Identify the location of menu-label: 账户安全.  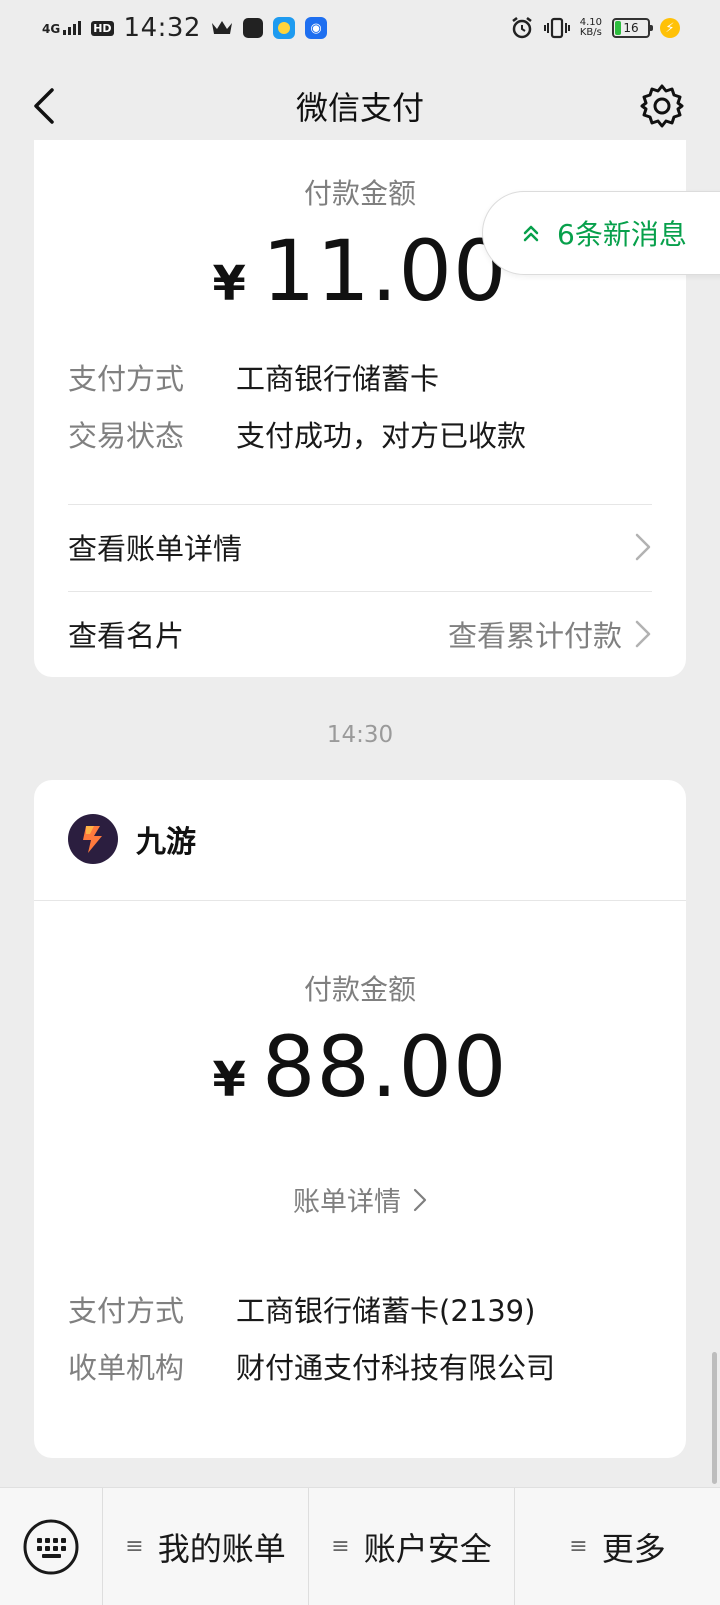
(427, 1548).